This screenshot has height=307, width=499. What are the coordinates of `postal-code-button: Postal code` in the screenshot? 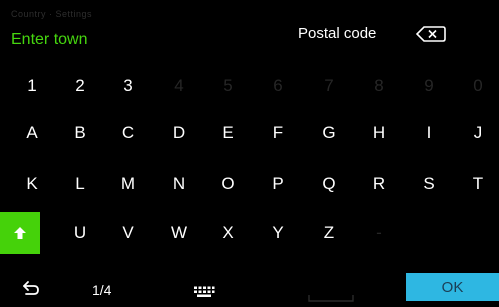 It's located at (337, 33).